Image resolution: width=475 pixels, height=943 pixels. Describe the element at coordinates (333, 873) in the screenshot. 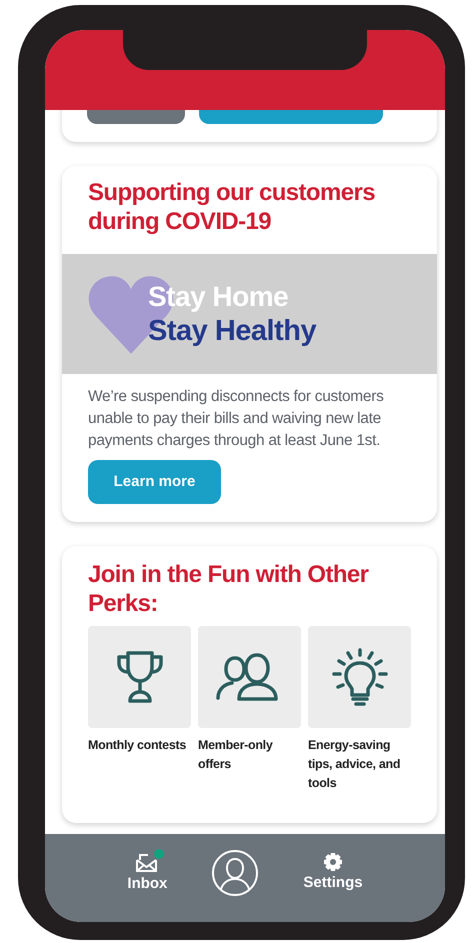

I see `settings-button: Settings` at that location.